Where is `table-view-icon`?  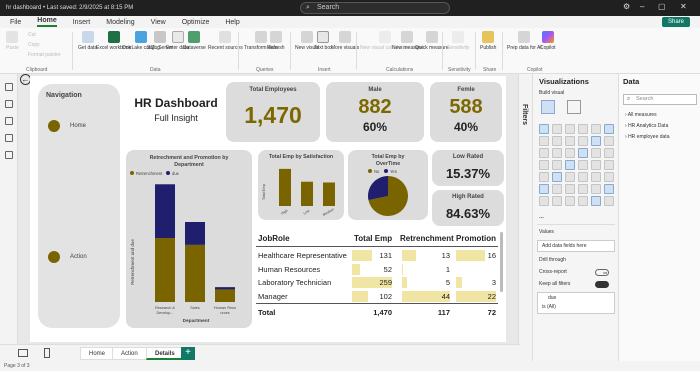
table-view-icon is located at coordinates (8, 104).